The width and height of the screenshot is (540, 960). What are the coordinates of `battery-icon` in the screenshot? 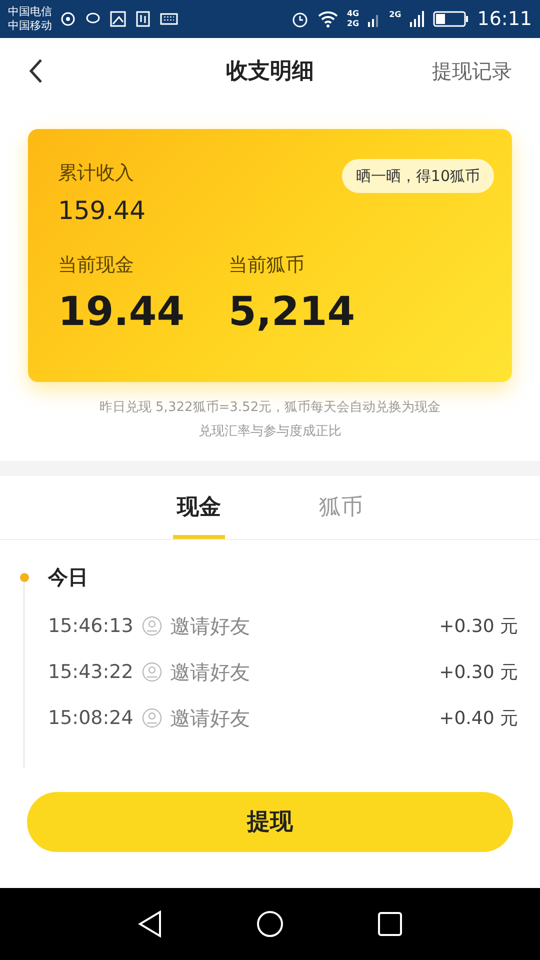 It's located at (451, 19).